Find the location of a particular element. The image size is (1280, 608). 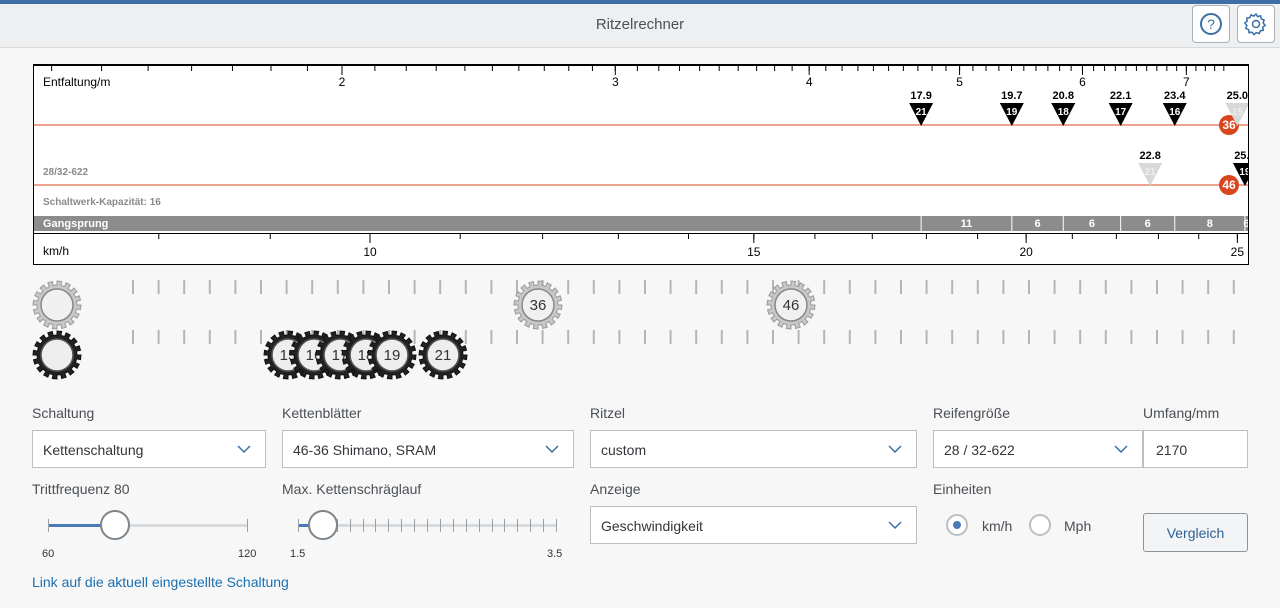

einheiten-label: Einheiten is located at coordinates (962, 489).